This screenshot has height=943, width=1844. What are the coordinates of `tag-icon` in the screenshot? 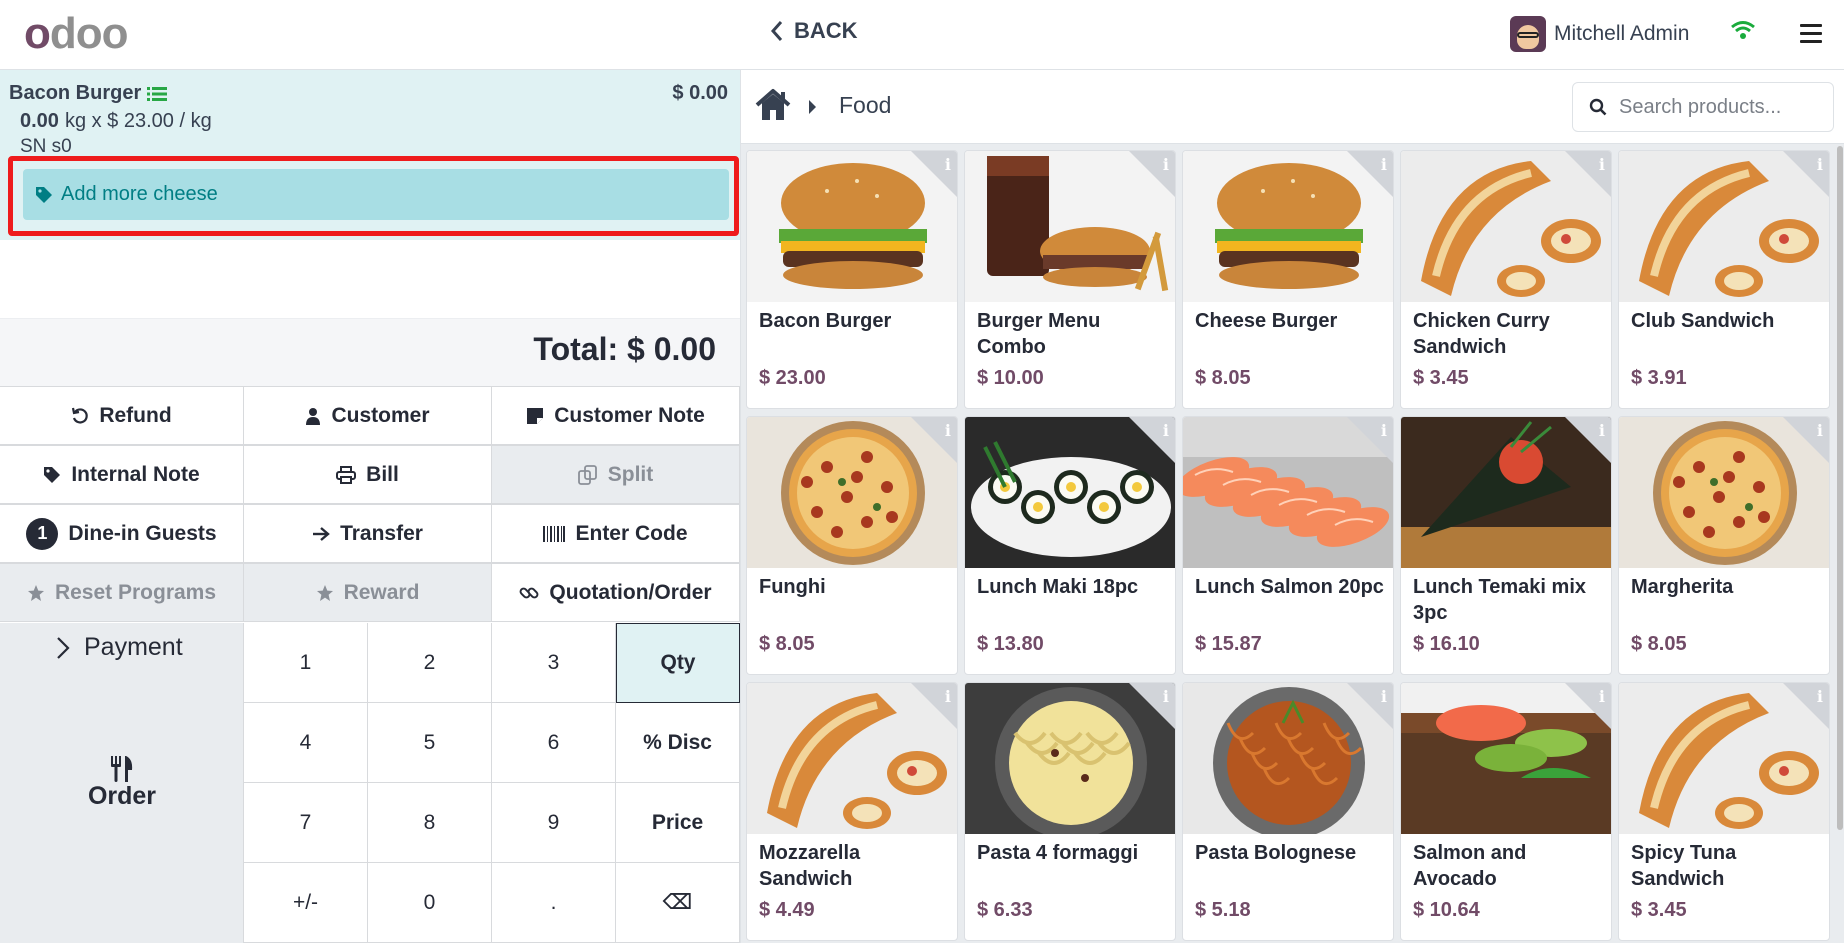 It's located at (44, 194).